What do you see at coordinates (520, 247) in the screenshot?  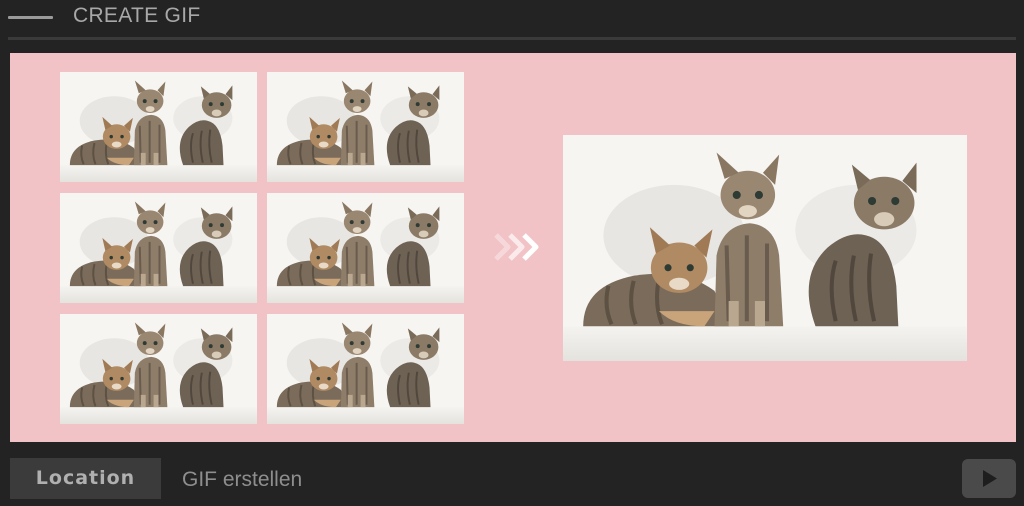 I see `triple-chevron-right-icon` at bounding box center [520, 247].